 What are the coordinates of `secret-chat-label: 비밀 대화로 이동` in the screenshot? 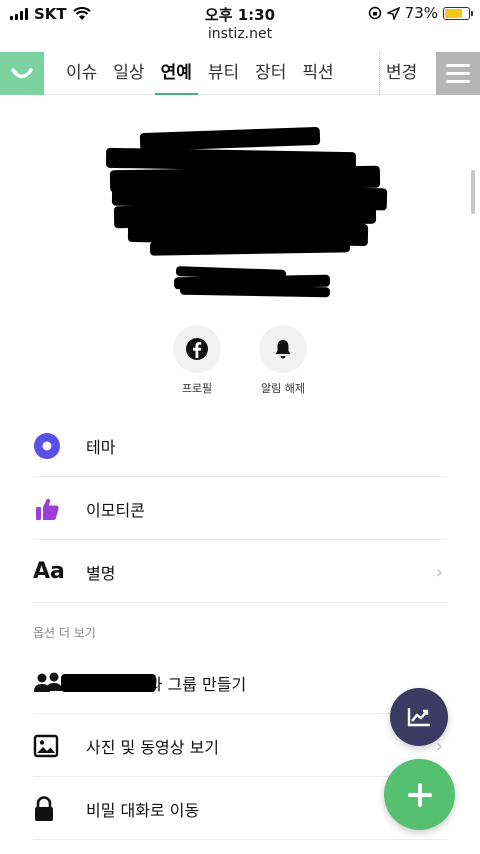 It's located at (143, 810).